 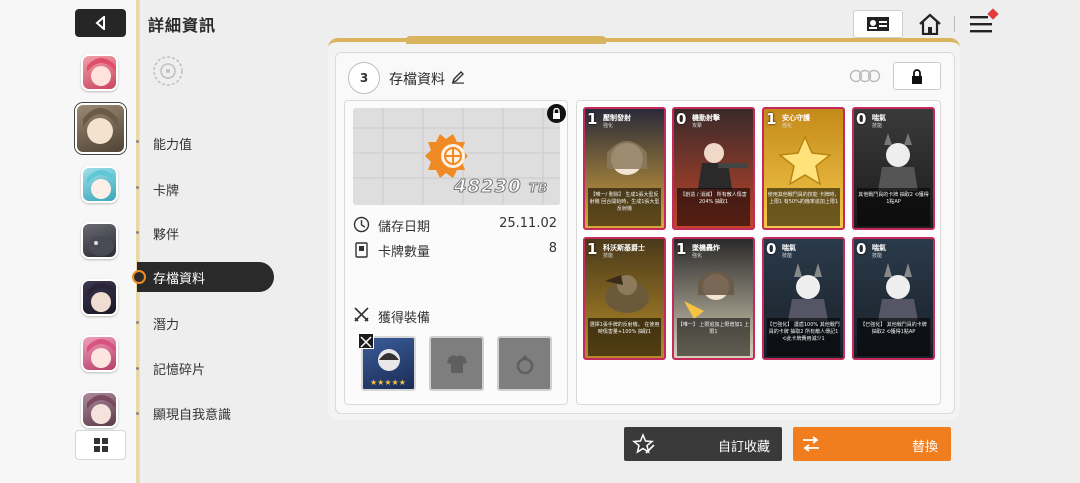 I want to click on card-description: 選擇1張手牌的反射機， 在使用時傷害量+100% 抽取1, so click(x=624, y=337).